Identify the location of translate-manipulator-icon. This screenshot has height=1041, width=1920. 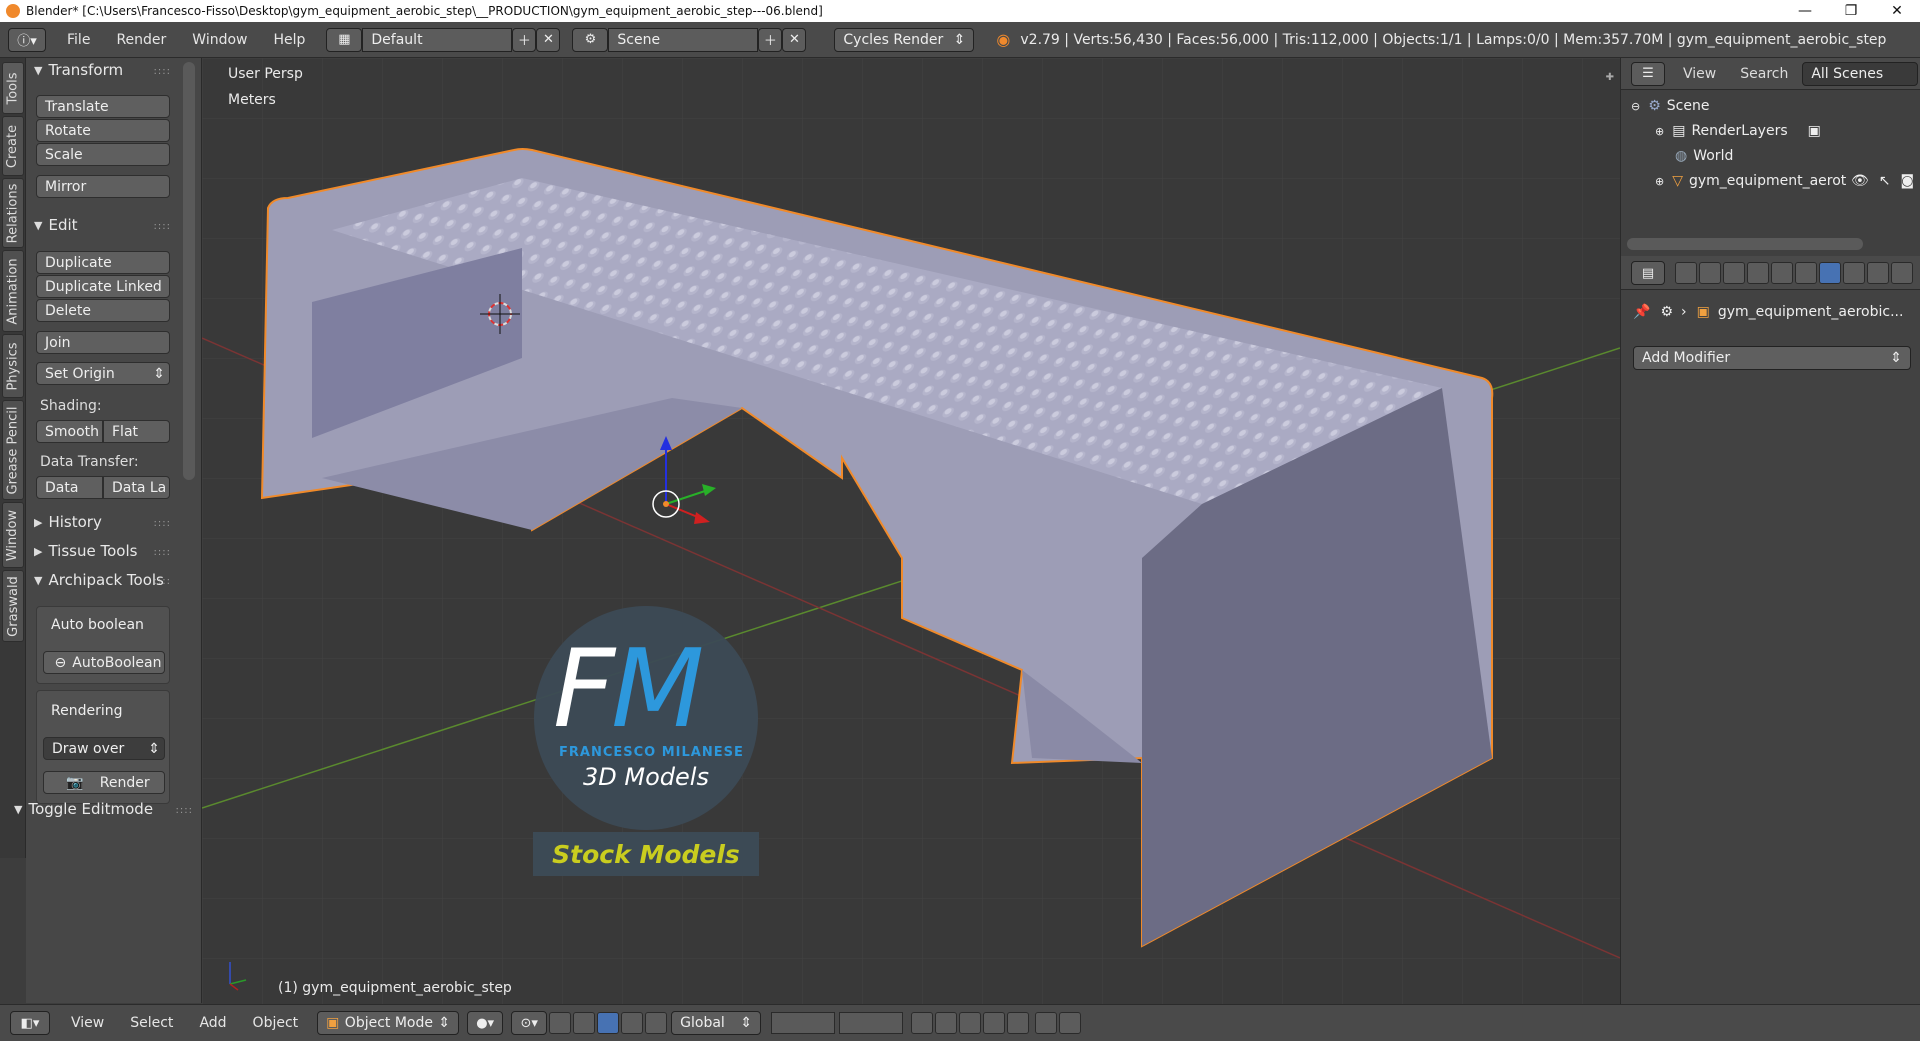
(584, 1023).